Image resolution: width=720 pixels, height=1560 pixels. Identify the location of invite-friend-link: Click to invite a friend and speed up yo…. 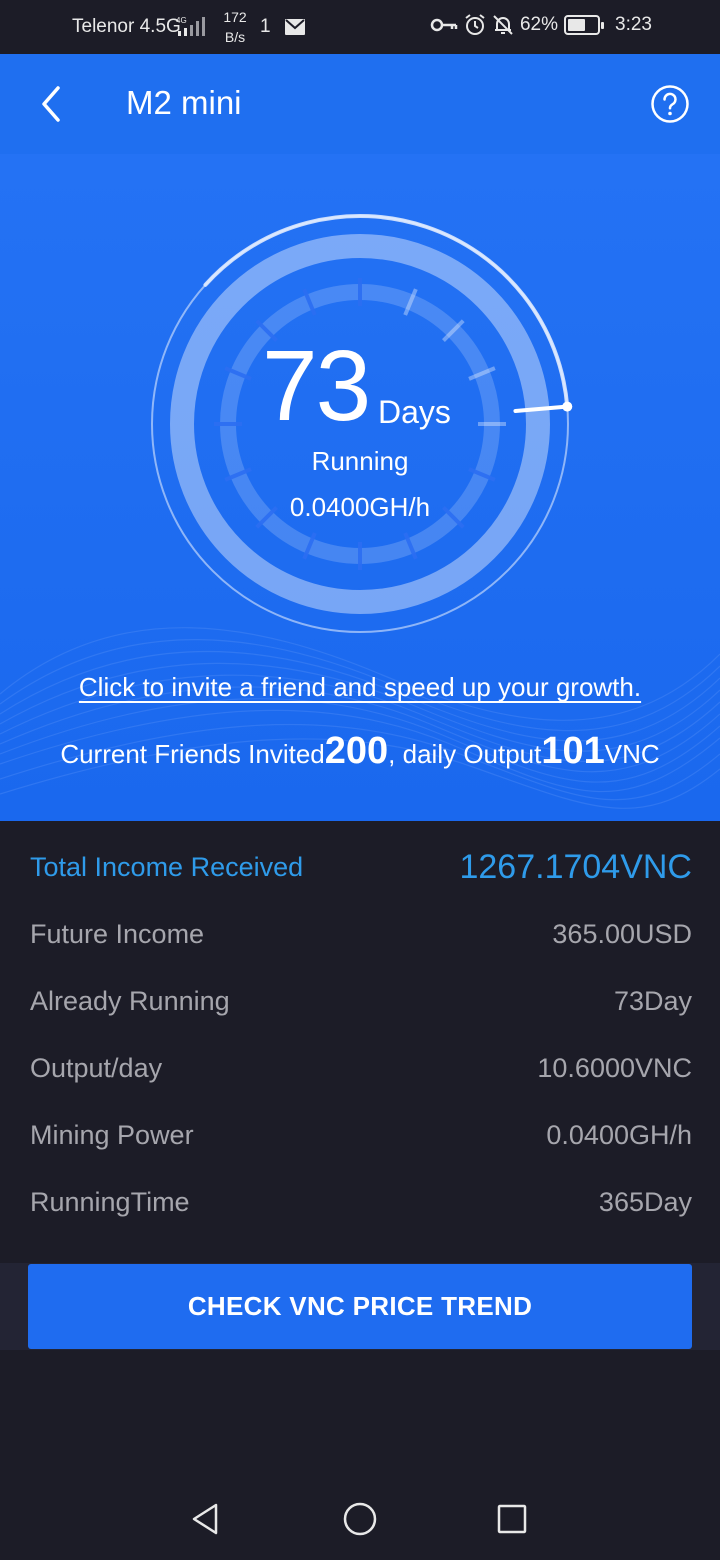
(360, 687).